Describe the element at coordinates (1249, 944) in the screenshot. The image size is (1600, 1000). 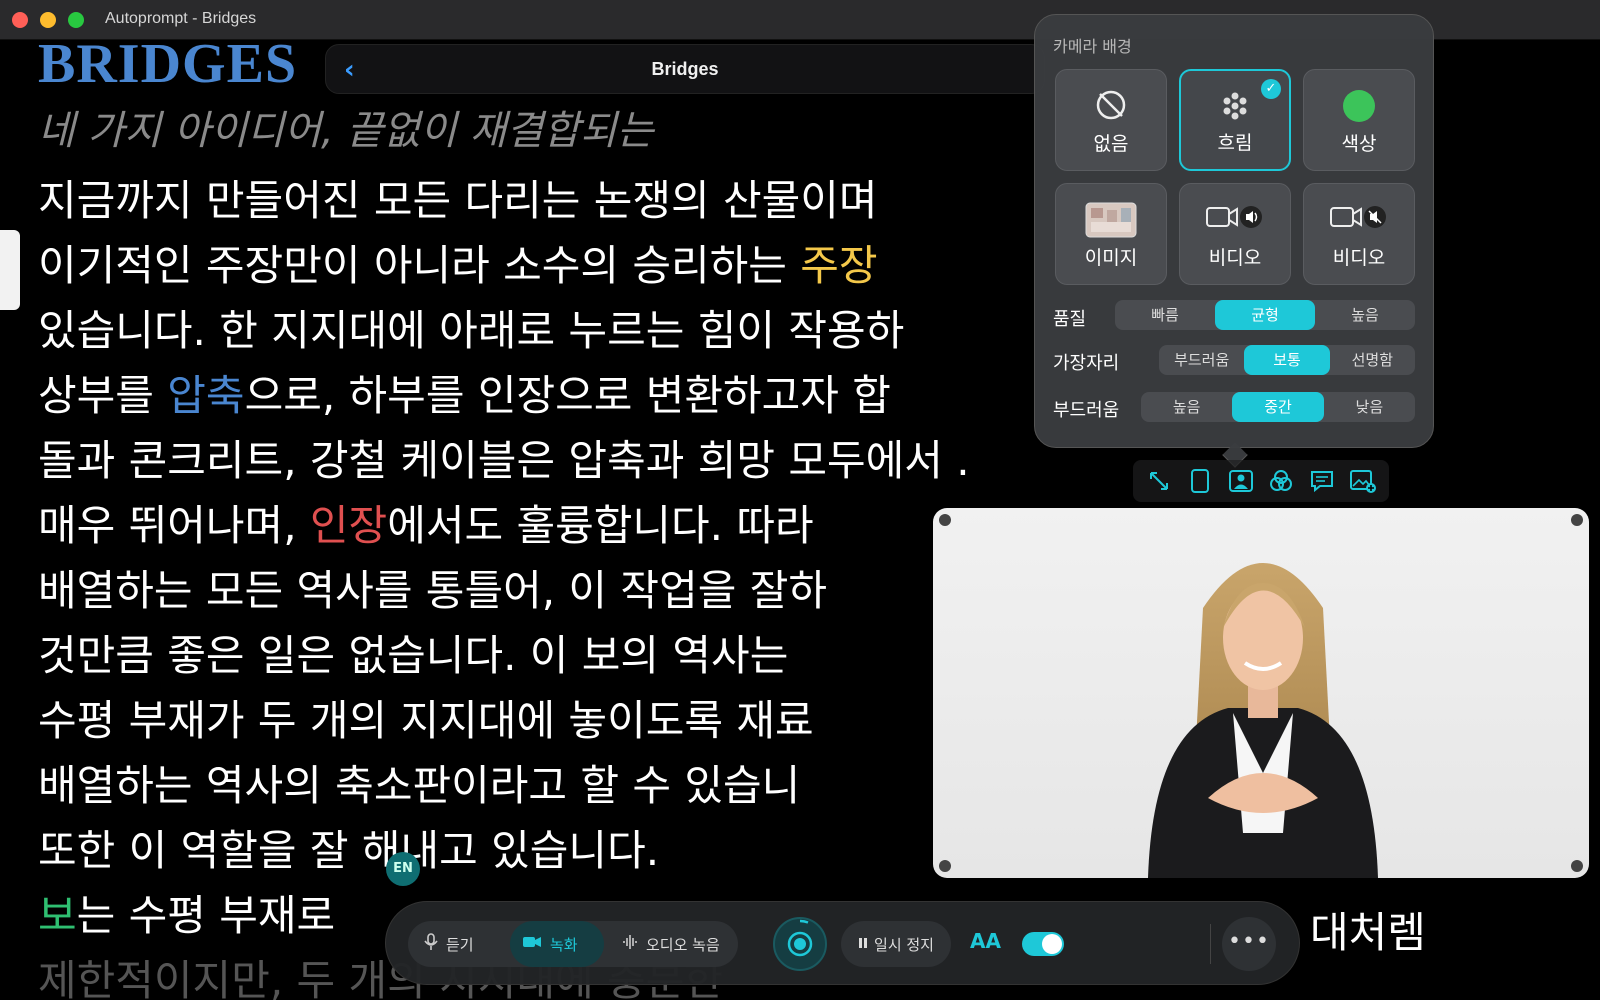
I see `more-options-button: •••` at that location.